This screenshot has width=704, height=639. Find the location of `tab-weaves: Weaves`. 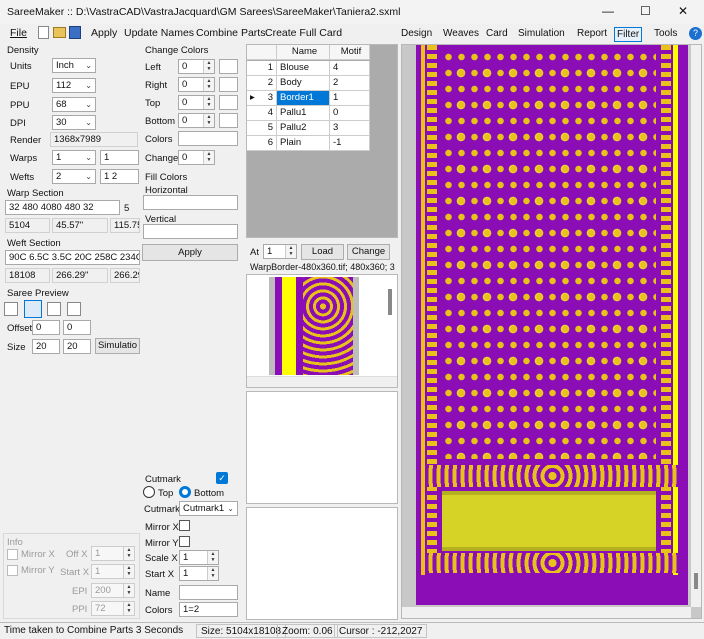

tab-weaves: Weaves is located at coordinates (461, 34).